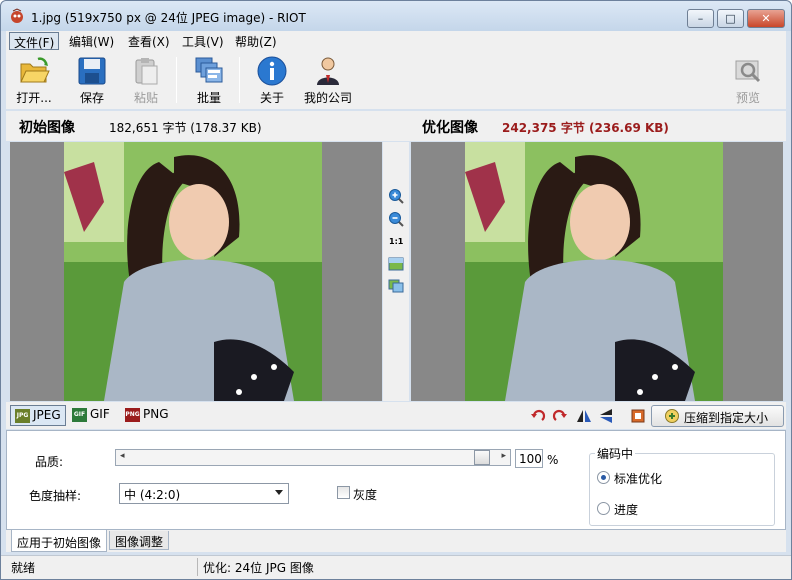  What do you see at coordinates (450, 128) in the screenshot?
I see `optimized-image-title: 优化图像` at bounding box center [450, 128].